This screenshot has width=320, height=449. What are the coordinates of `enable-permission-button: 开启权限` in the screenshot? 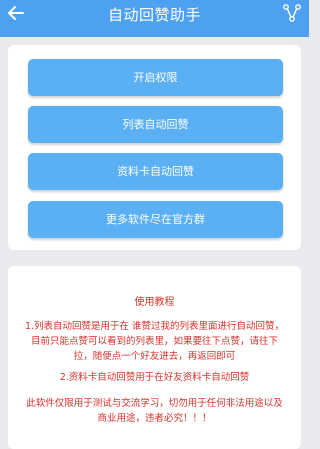 It's located at (155, 77).